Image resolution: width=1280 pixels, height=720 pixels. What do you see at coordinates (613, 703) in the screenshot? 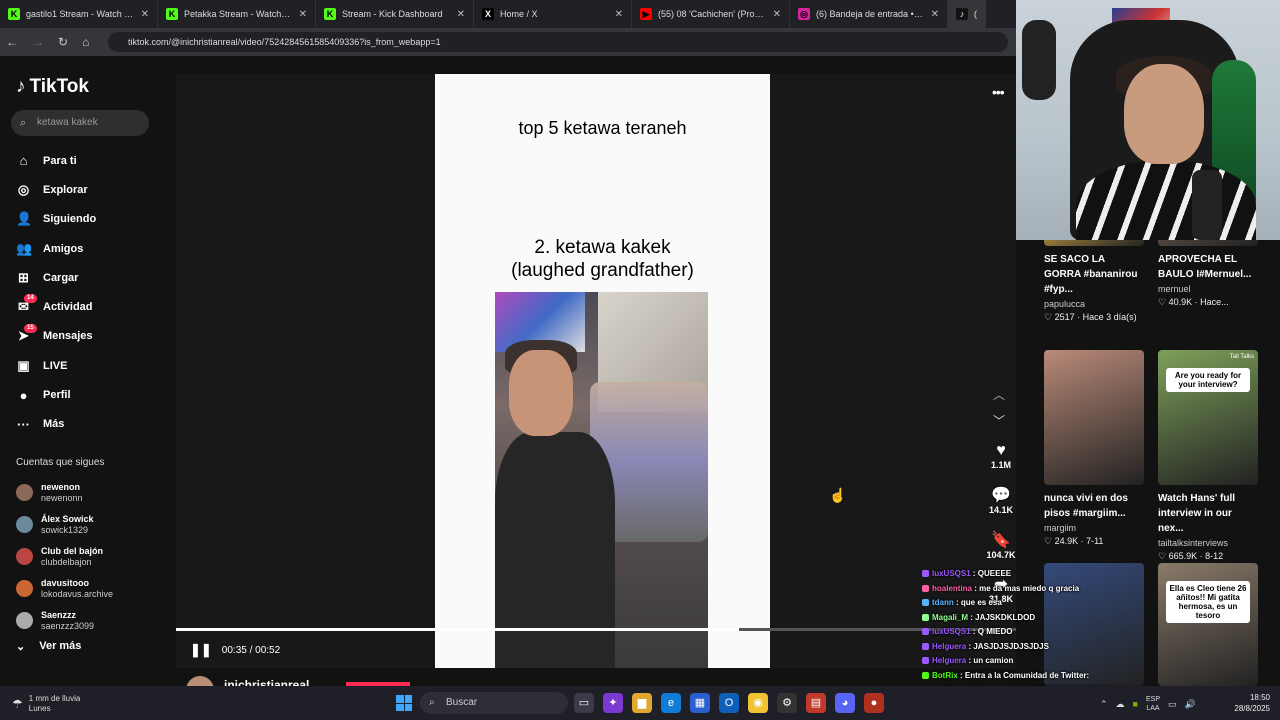
I see `copilot-icon: ✦` at bounding box center [613, 703].